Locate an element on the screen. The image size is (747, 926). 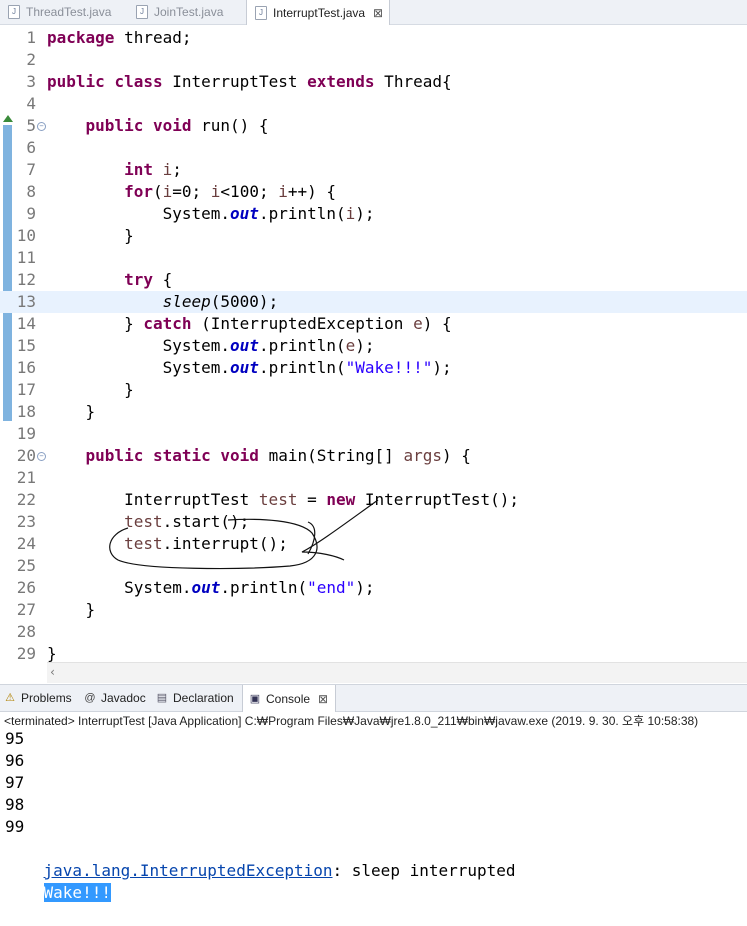
code-line: 2 is located at coordinates (373, 60).